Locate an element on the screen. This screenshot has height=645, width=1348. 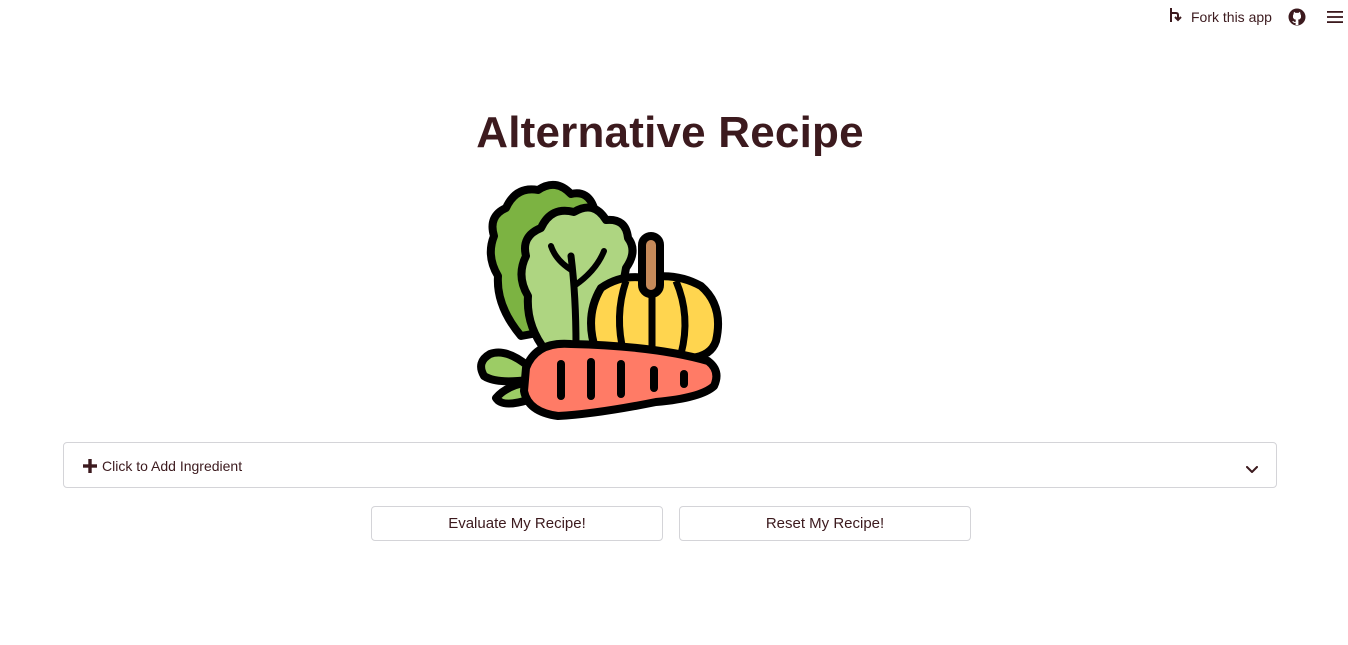
hamburger-menu-icon is located at coordinates (1335, 17).